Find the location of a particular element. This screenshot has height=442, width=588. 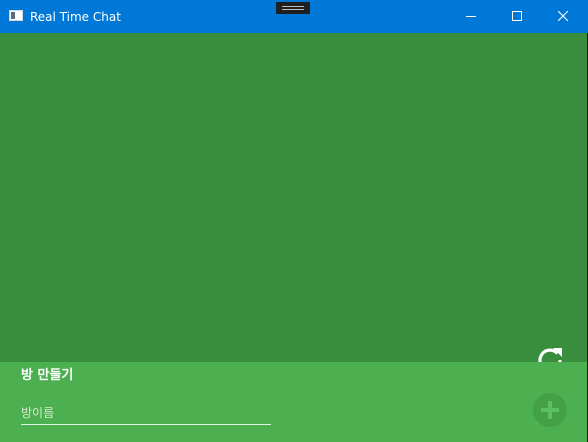

close-button is located at coordinates (563, 16).